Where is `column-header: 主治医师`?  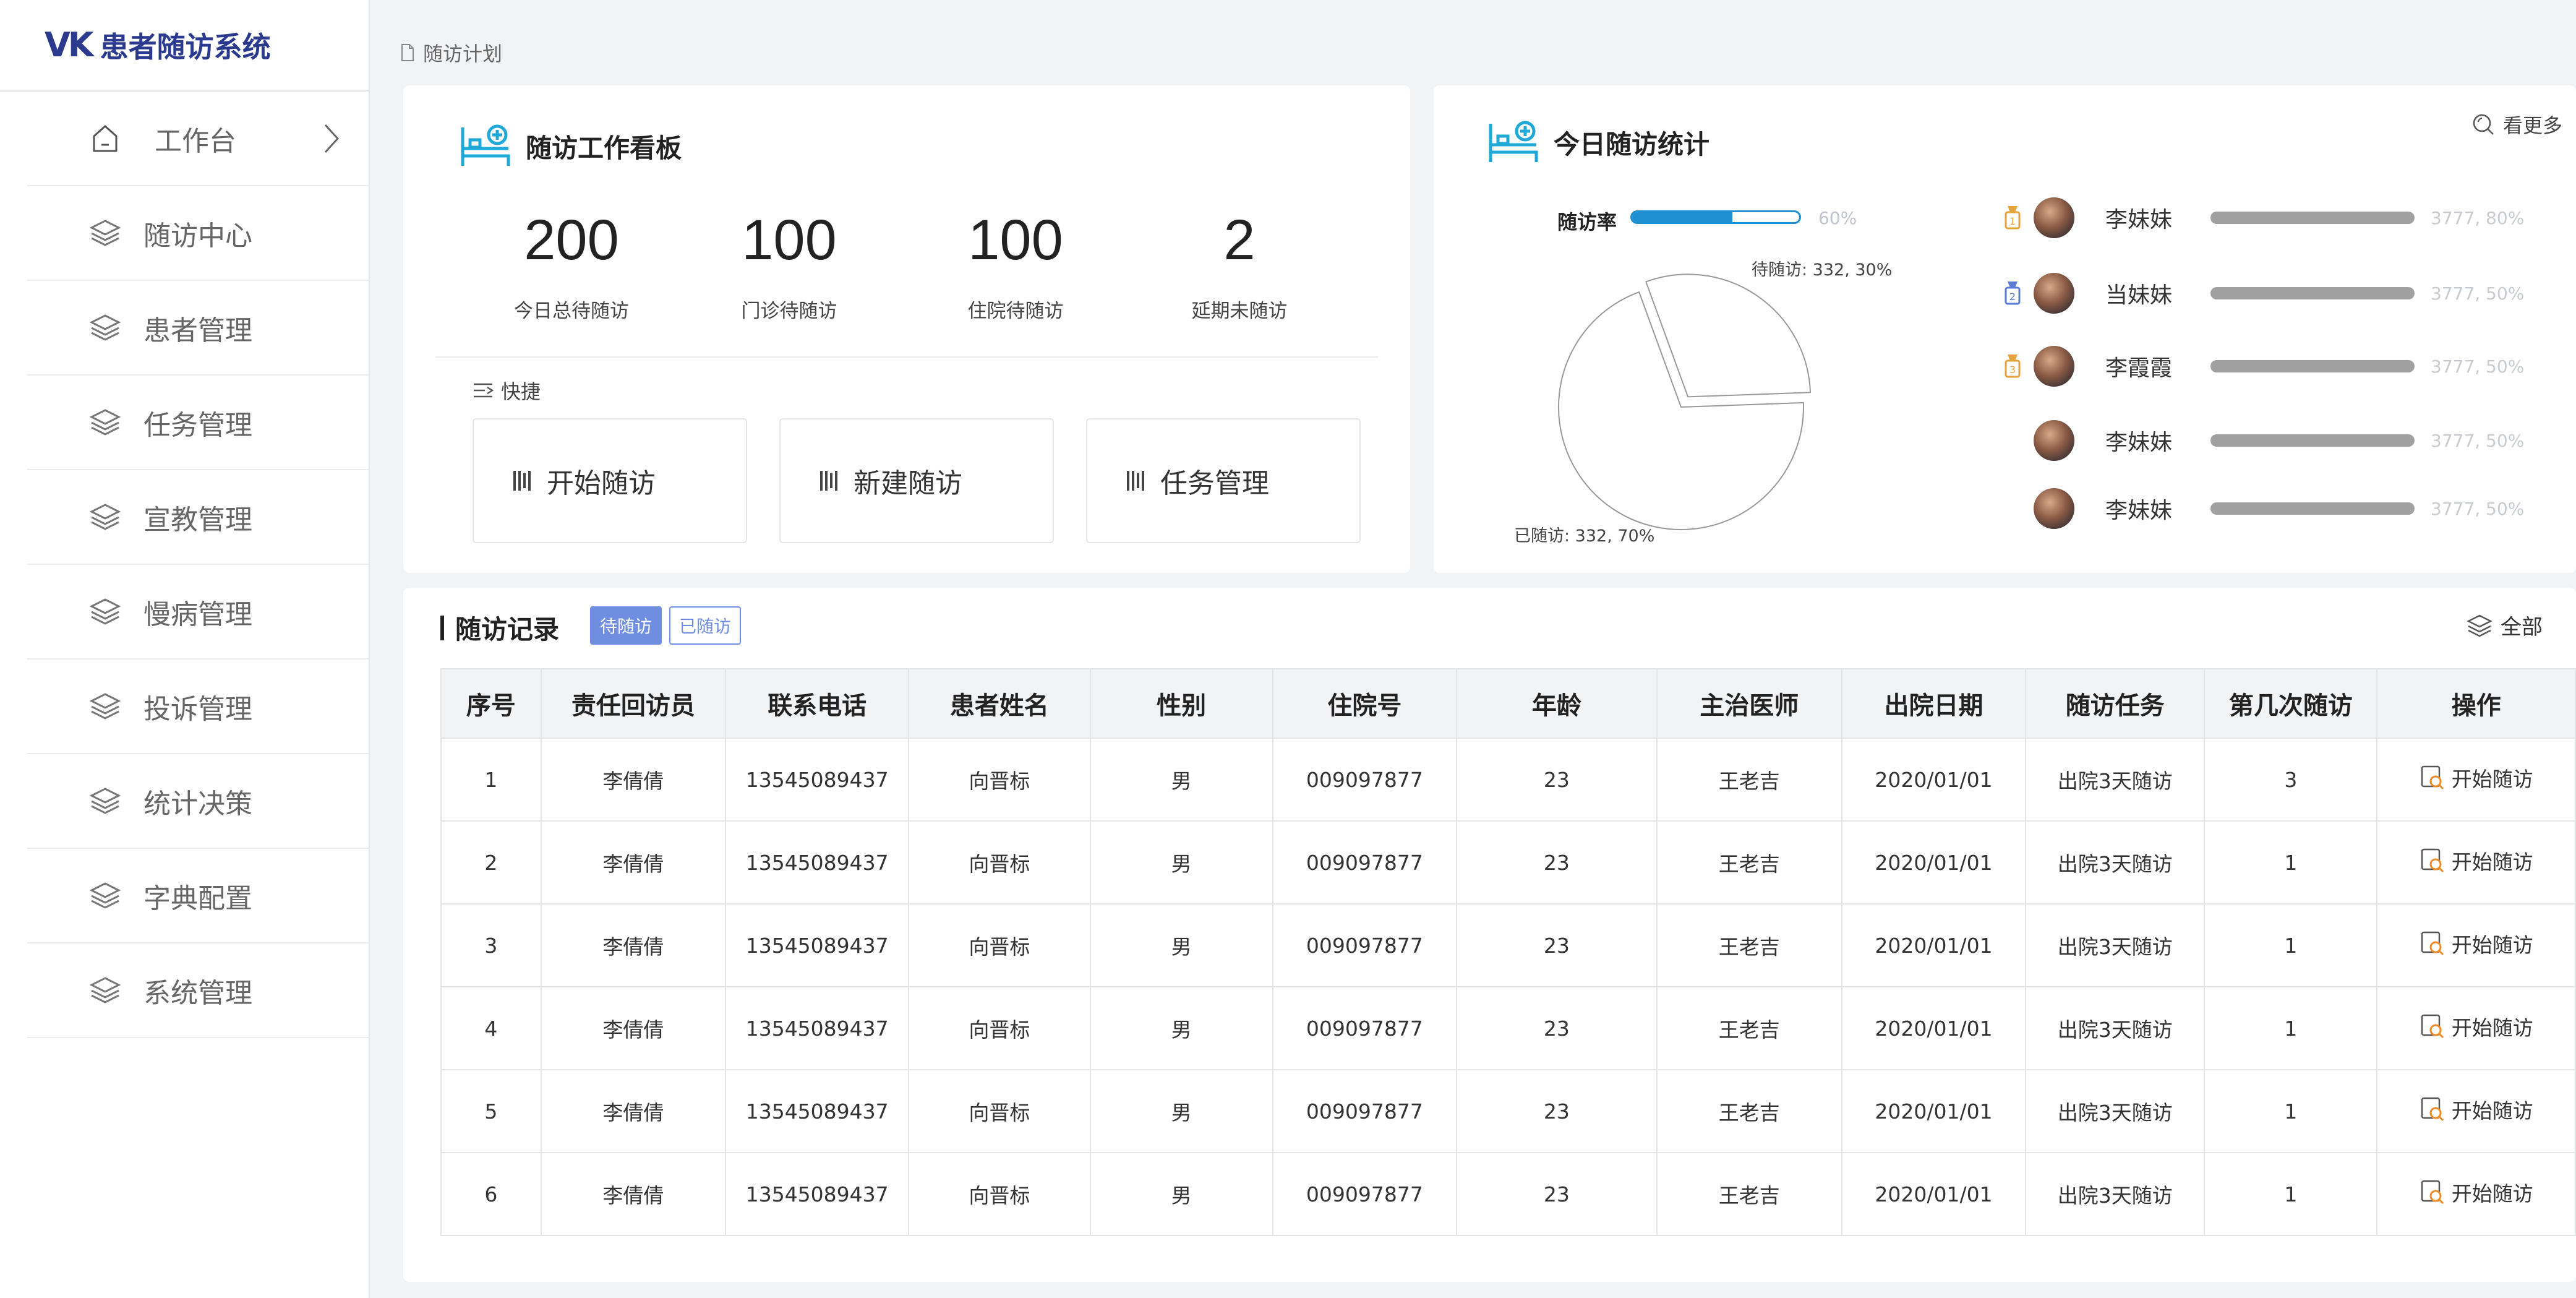 column-header: 主治医师 is located at coordinates (1749, 703).